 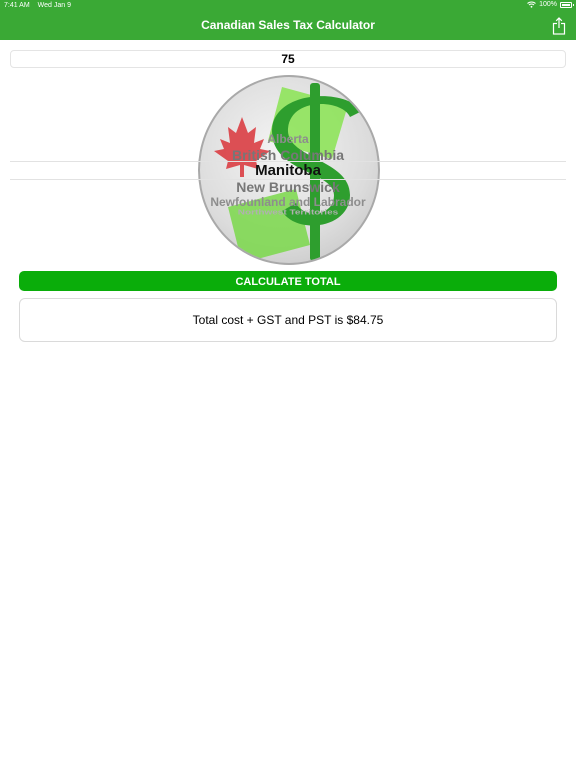 I want to click on status-bar: 7:41 AM Wed Jan 9 100%, so click(x=288, y=6).